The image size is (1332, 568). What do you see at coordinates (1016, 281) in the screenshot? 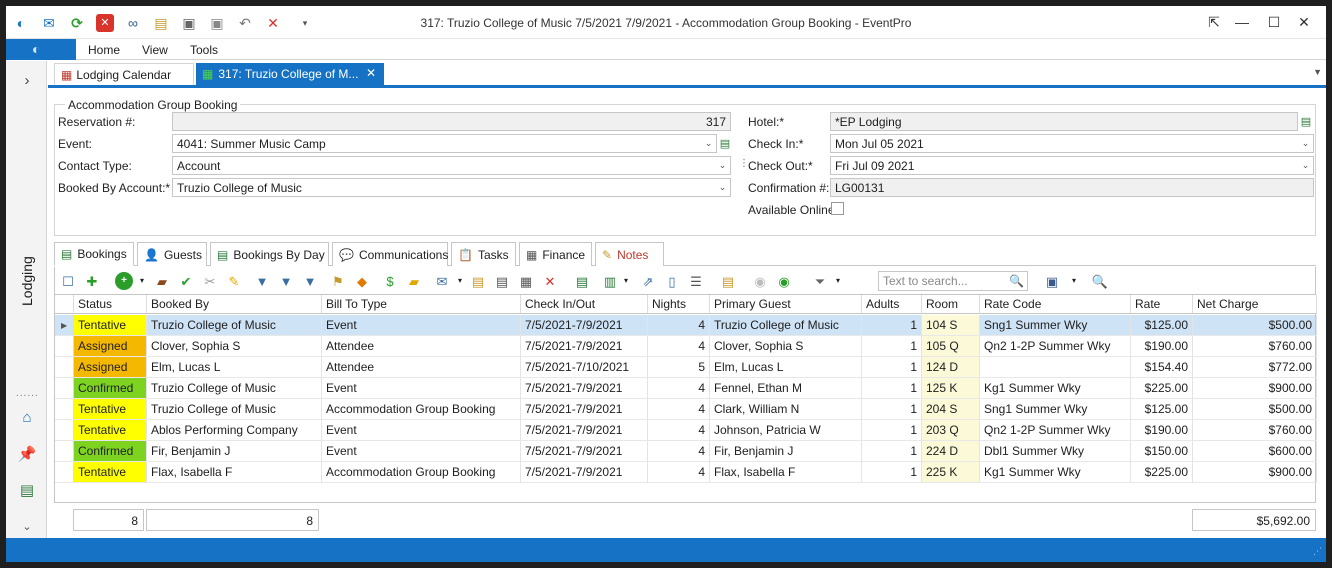
I see `search-icon: 🔍` at bounding box center [1016, 281].